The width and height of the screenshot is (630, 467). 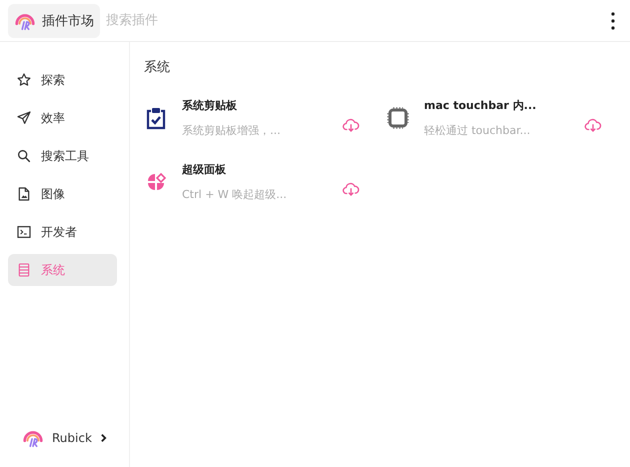 What do you see at coordinates (62, 156) in the screenshot?
I see `sidebar-item: 搜索工具` at bounding box center [62, 156].